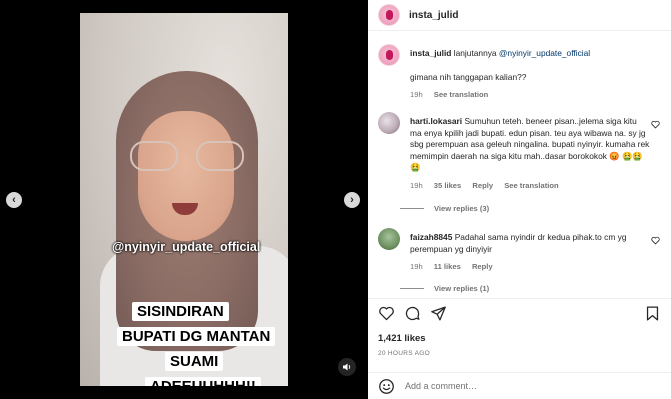 This screenshot has width=671, height=399. Describe the element at coordinates (404, 353) in the screenshot. I see `post-timestamp: 20 HOURS AGO` at that location.